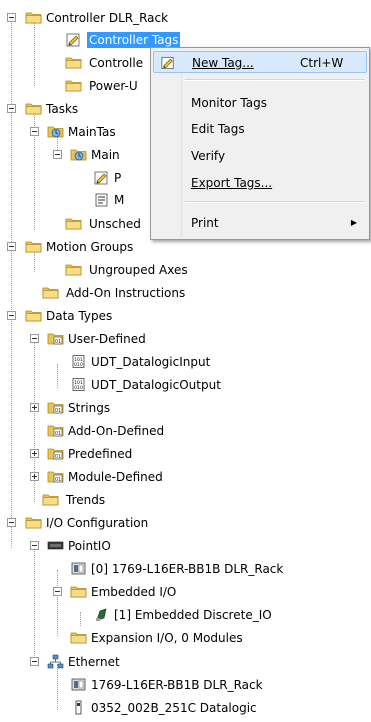 The height and width of the screenshot is (722, 371). Describe the element at coordinates (151, 362) in the screenshot. I see `node-label: UDT_DatalogicInput` at that location.